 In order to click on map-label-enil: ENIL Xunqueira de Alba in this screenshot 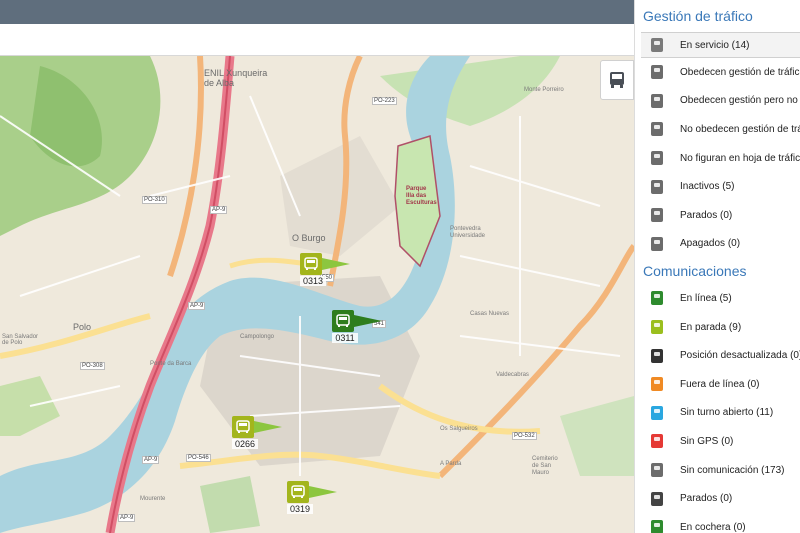, I will do `click(236, 78)`.